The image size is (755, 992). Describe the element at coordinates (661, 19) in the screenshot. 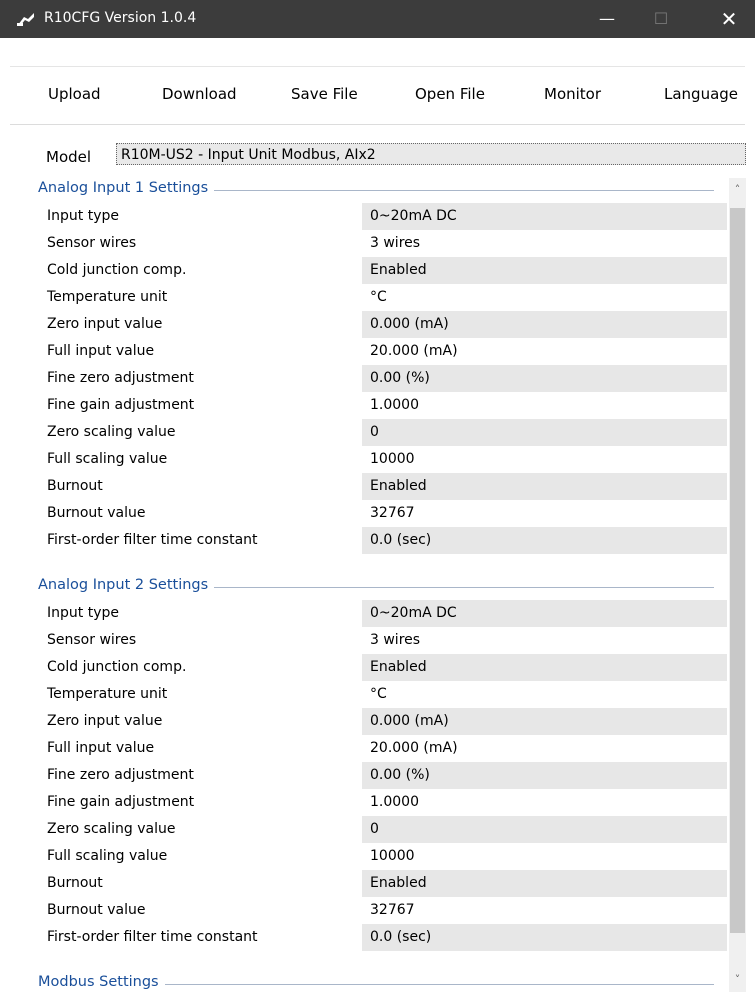

I see `maximize-button: ☐` at that location.